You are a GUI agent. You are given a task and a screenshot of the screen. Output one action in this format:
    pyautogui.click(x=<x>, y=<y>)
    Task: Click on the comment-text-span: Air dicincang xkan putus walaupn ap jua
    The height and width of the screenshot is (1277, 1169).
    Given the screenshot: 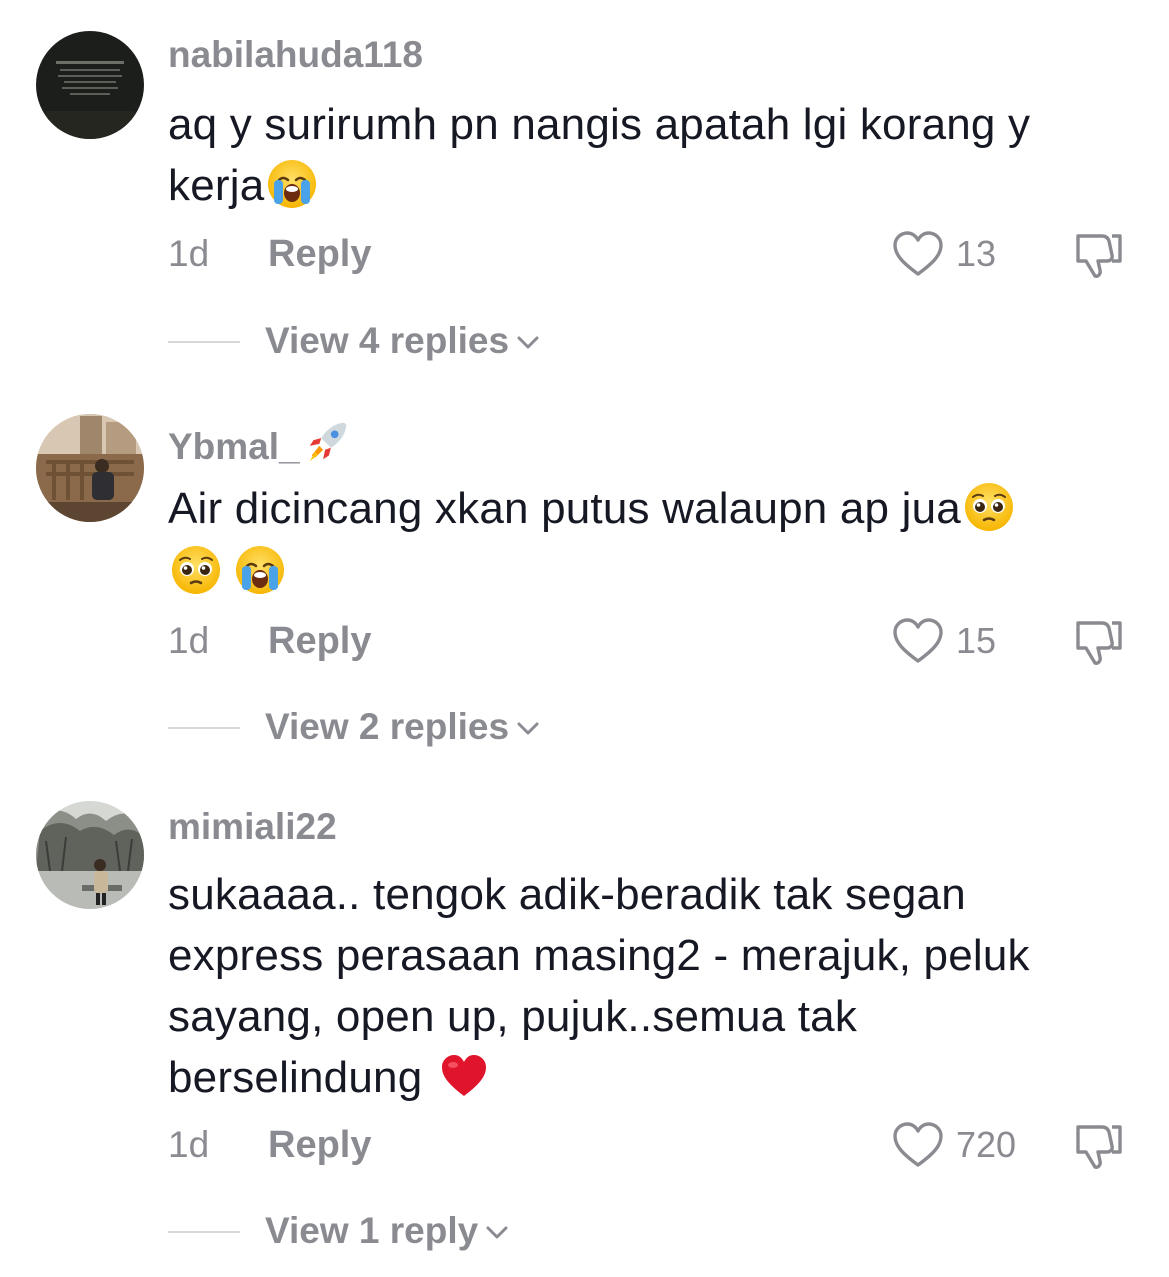 What is the action you would take?
    pyautogui.click(x=564, y=508)
    